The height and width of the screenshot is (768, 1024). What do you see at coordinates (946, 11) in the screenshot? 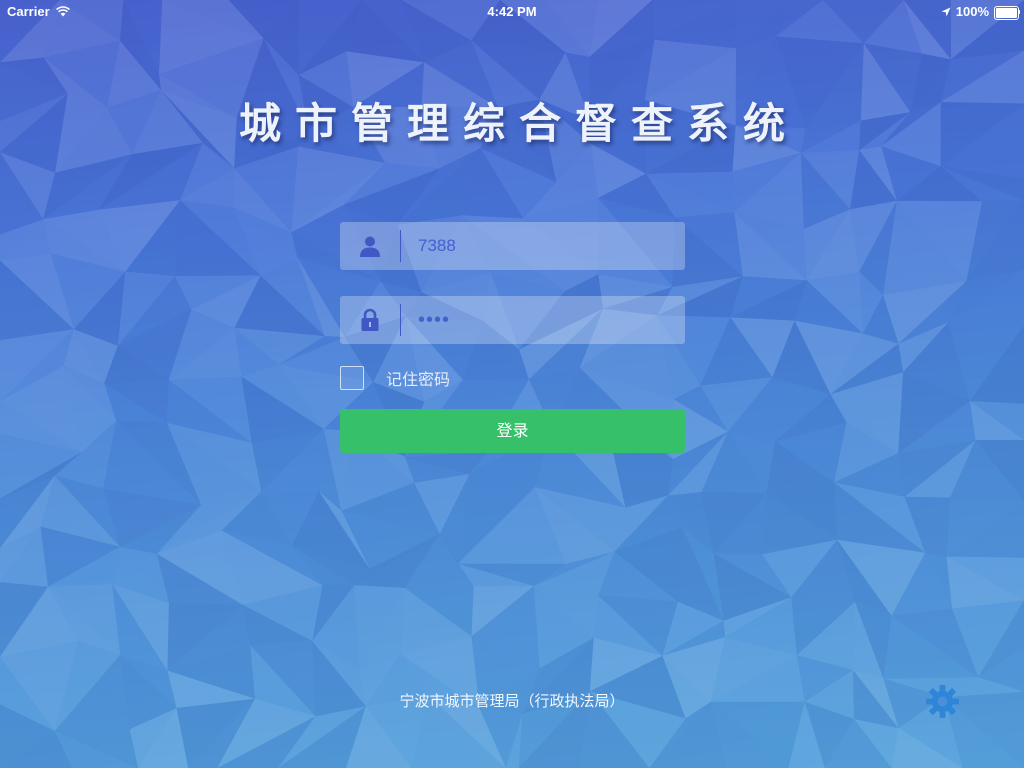
I see `location-arrow-icon` at bounding box center [946, 11].